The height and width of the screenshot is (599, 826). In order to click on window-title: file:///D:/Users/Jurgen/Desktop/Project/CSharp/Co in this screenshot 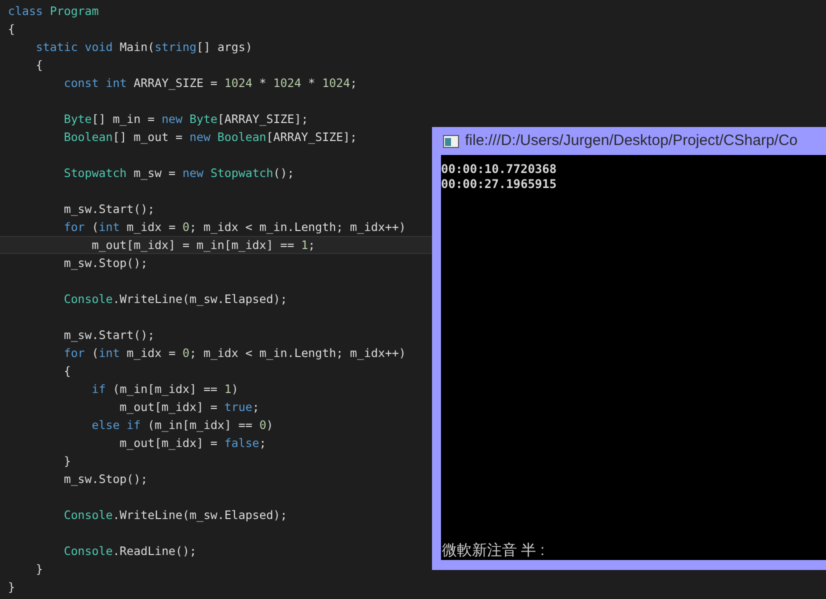, I will do `click(631, 140)`.